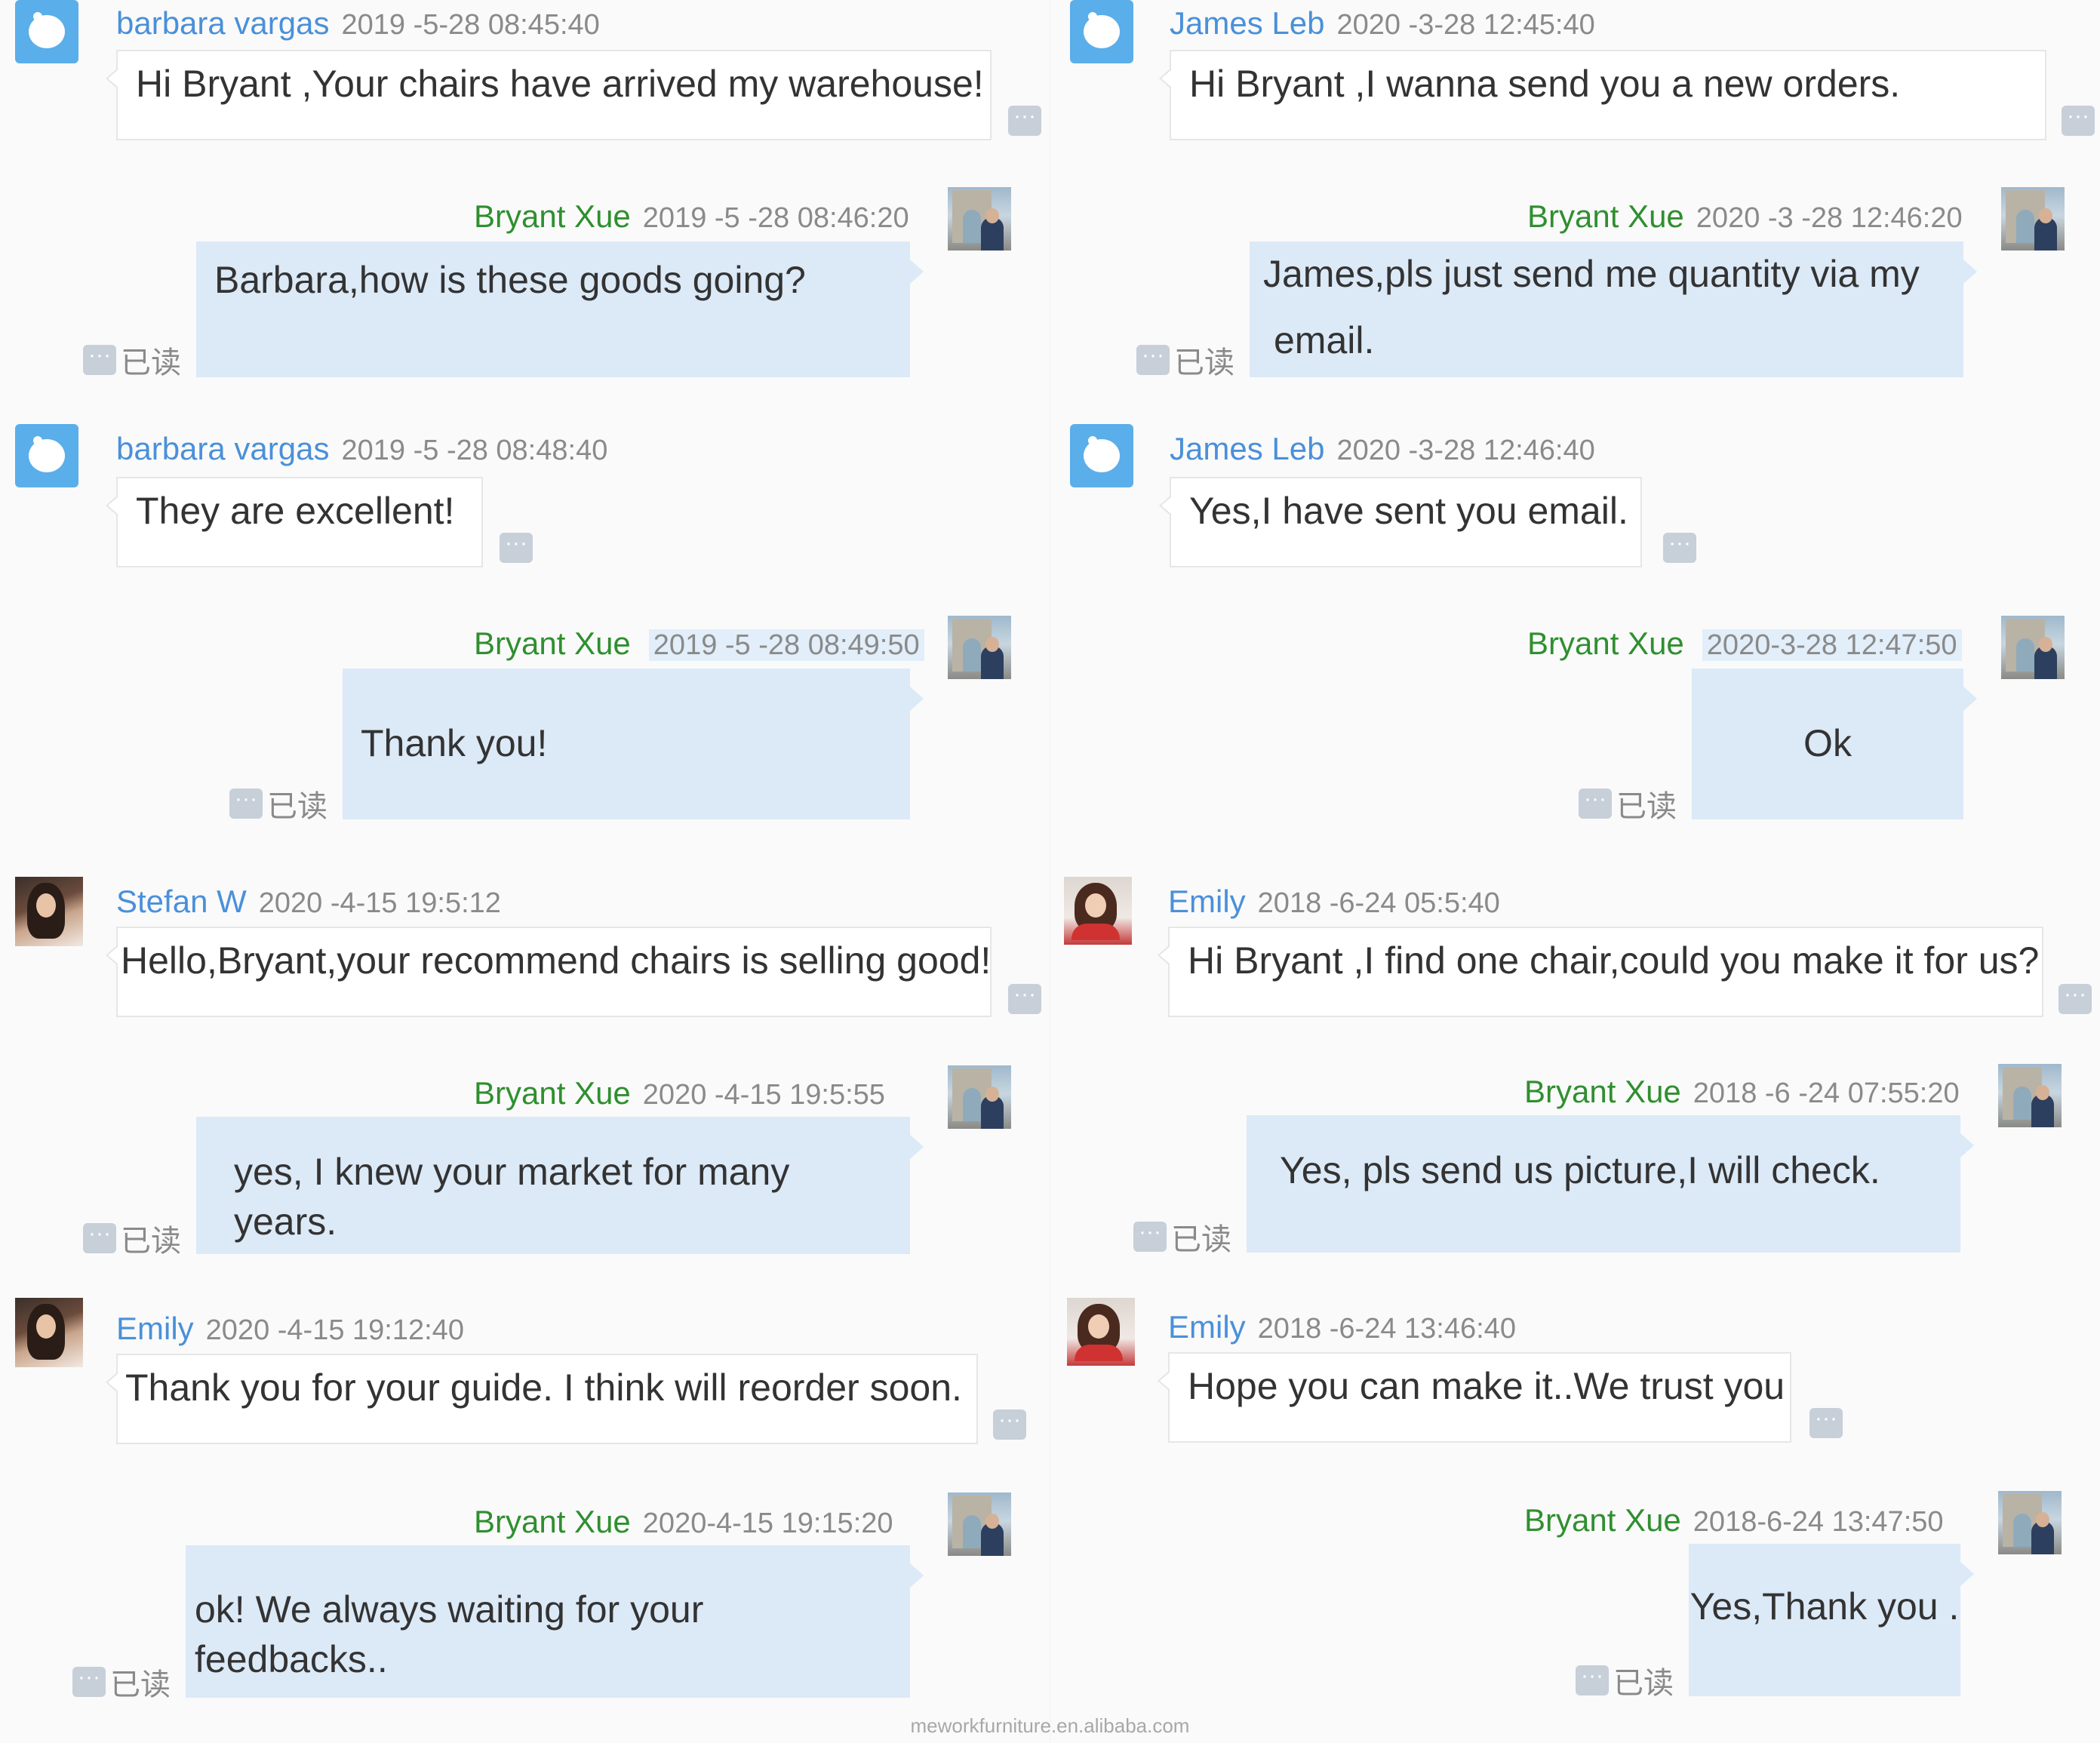  Describe the element at coordinates (181, 902) in the screenshot. I see `sender-name: Stefan W` at that location.